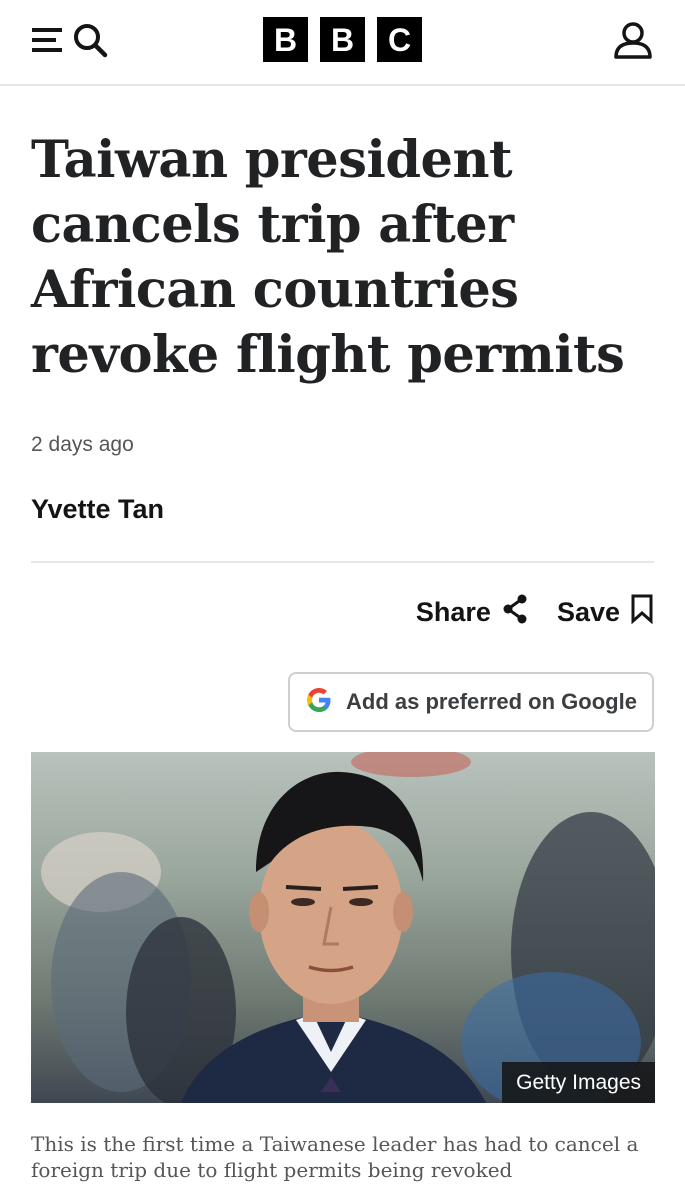  I want to click on menu-icon, so click(49, 42).